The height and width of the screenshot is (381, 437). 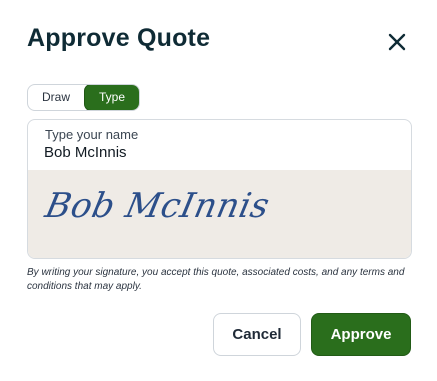 What do you see at coordinates (112, 97) in the screenshot?
I see `tab-type: Type` at bounding box center [112, 97].